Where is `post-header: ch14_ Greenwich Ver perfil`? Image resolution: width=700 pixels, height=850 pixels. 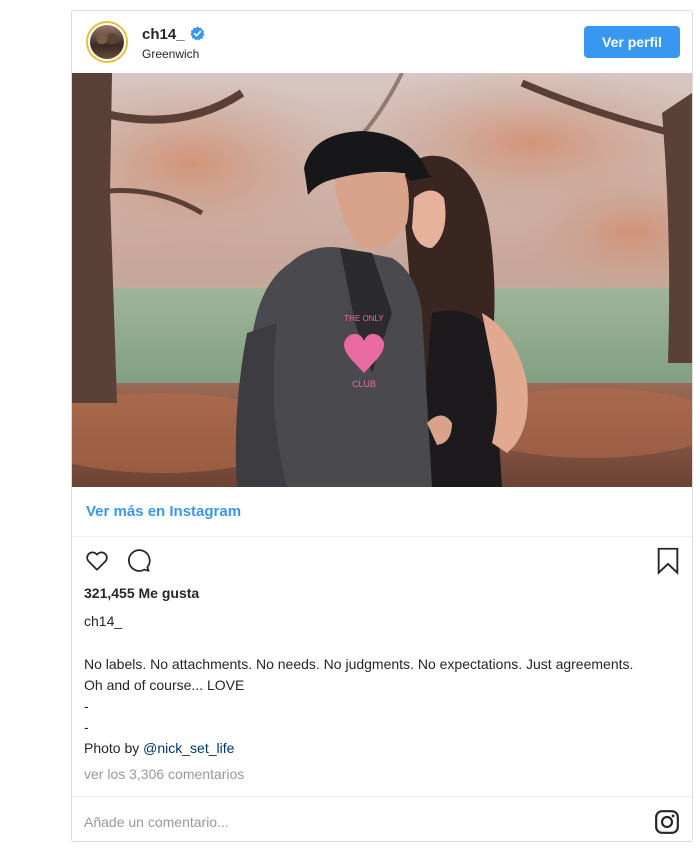
post-header: ch14_ Greenwich Ver perfil is located at coordinates (382, 42).